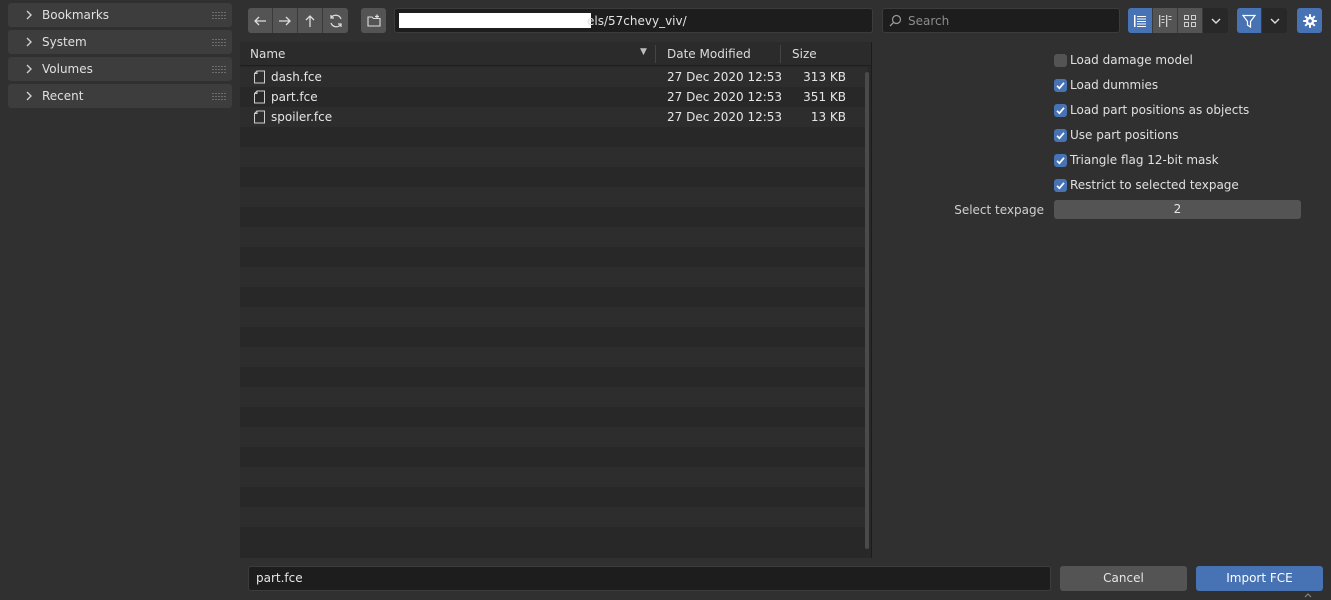 The height and width of the screenshot is (600, 1331). I want to click on option-use-part-positions: Use part positions, so click(1116, 135).